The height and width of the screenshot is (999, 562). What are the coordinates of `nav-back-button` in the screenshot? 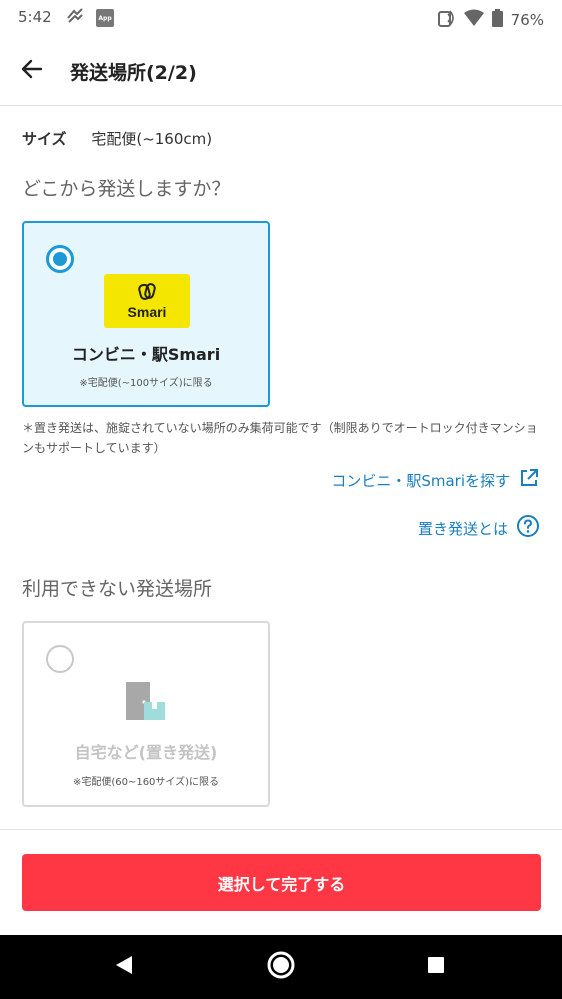 It's located at (124, 967).